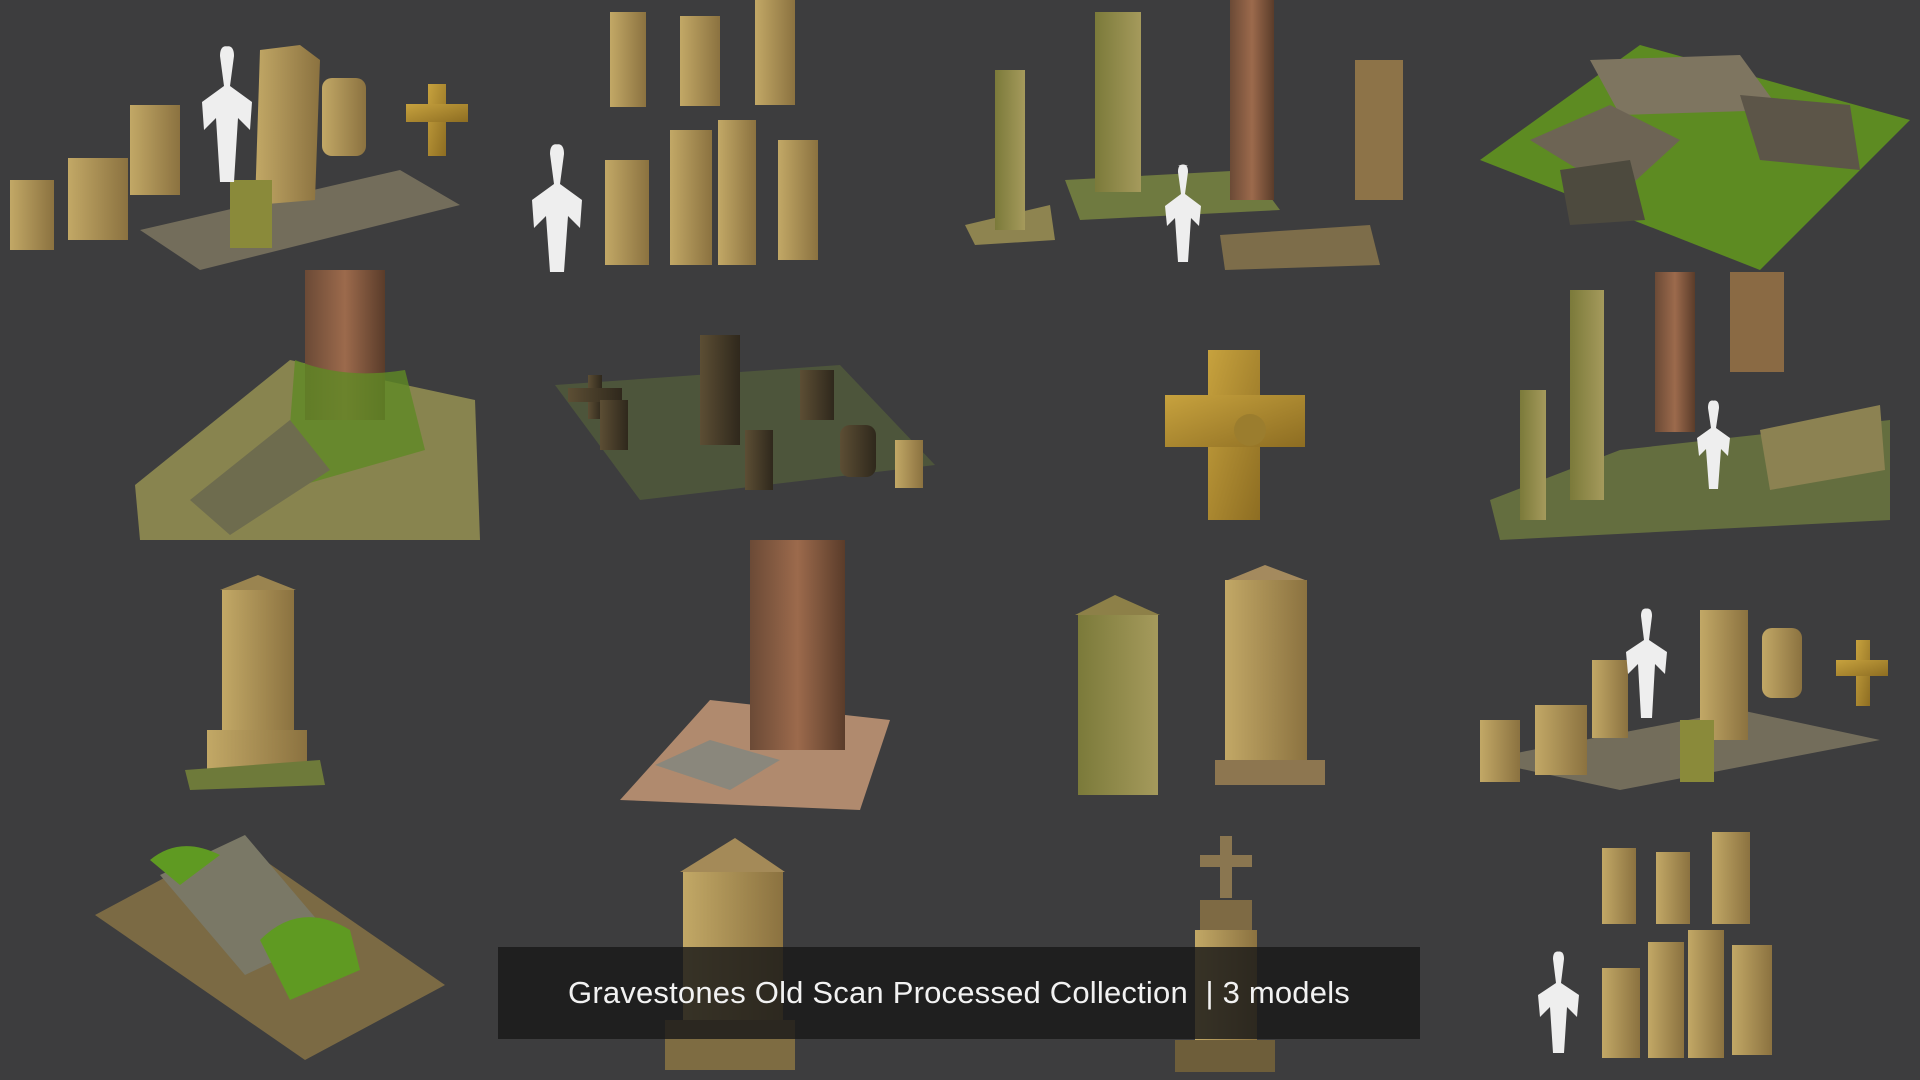 This screenshot has width=1920, height=1080. What do you see at coordinates (255, 682) in the screenshot?
I see `obelisk-gravestone` at bounding box center [255, 682].